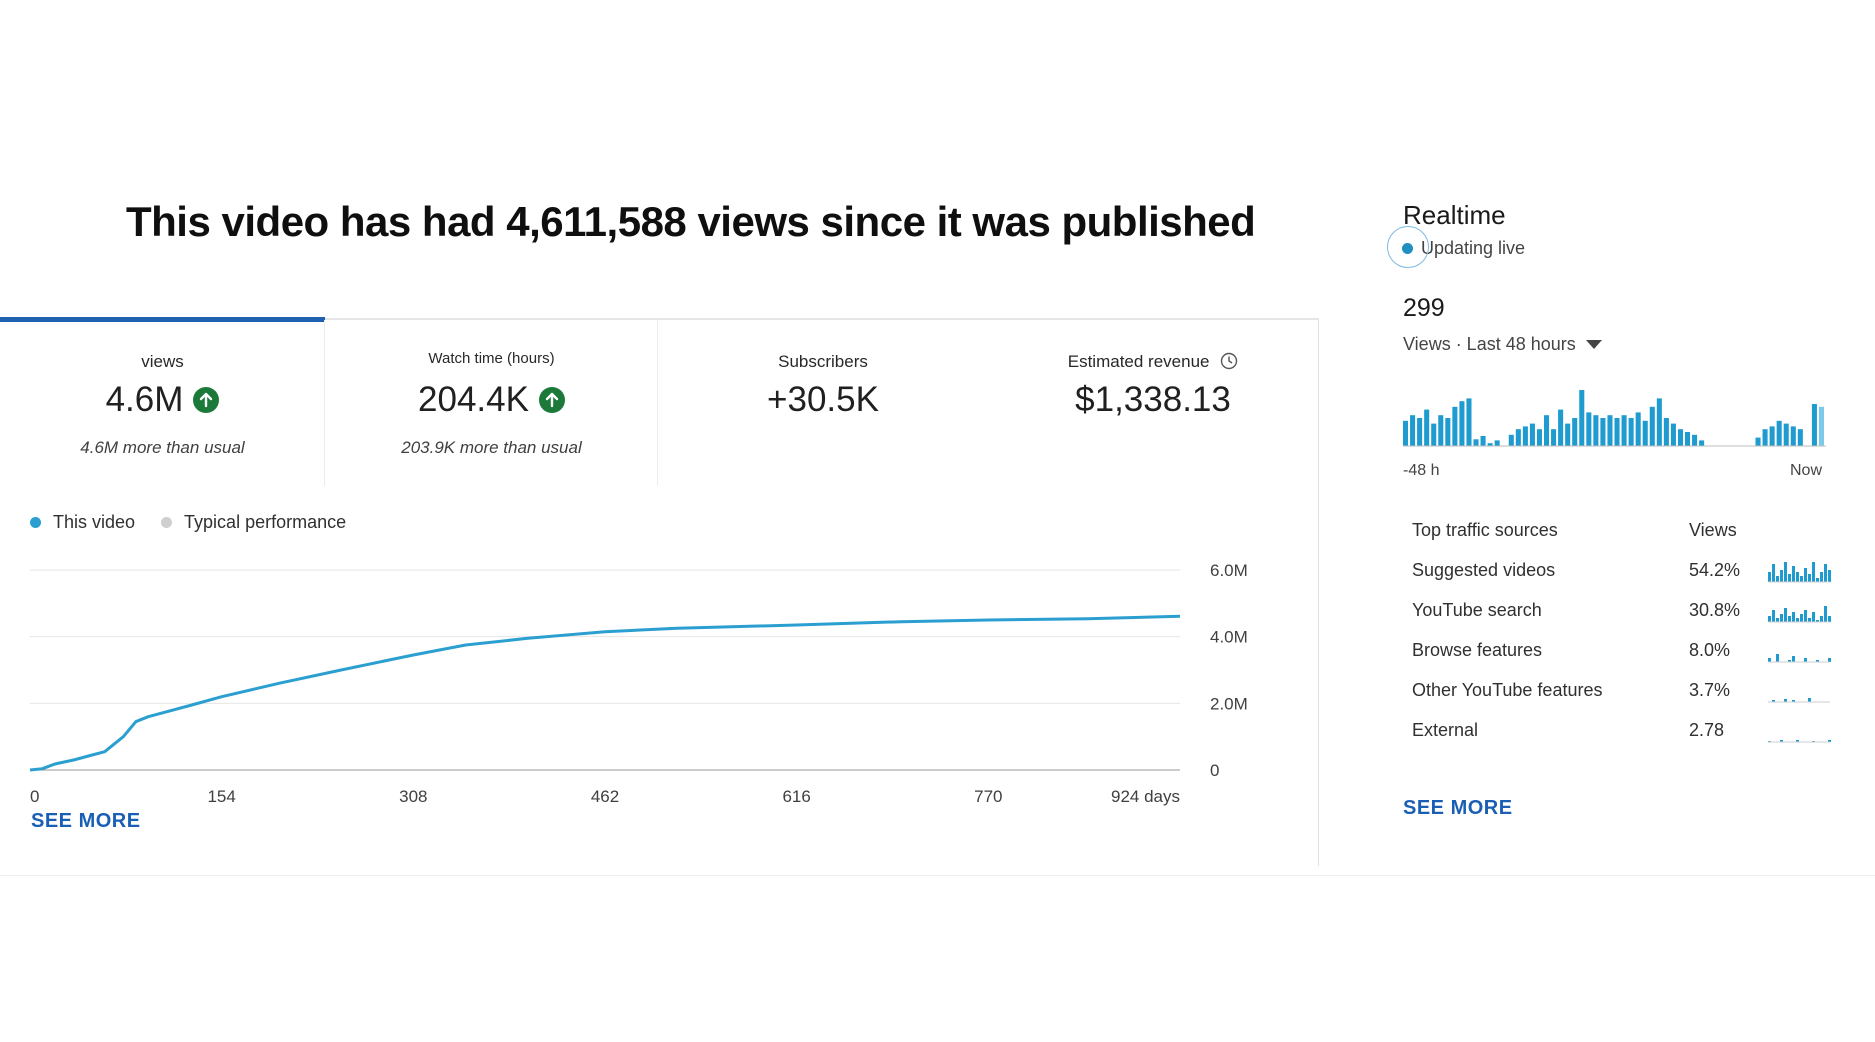 This screenshot has width=1875, height=1042. I want to click on traffic-source-pct: 3.7%, so click(1710, 690).